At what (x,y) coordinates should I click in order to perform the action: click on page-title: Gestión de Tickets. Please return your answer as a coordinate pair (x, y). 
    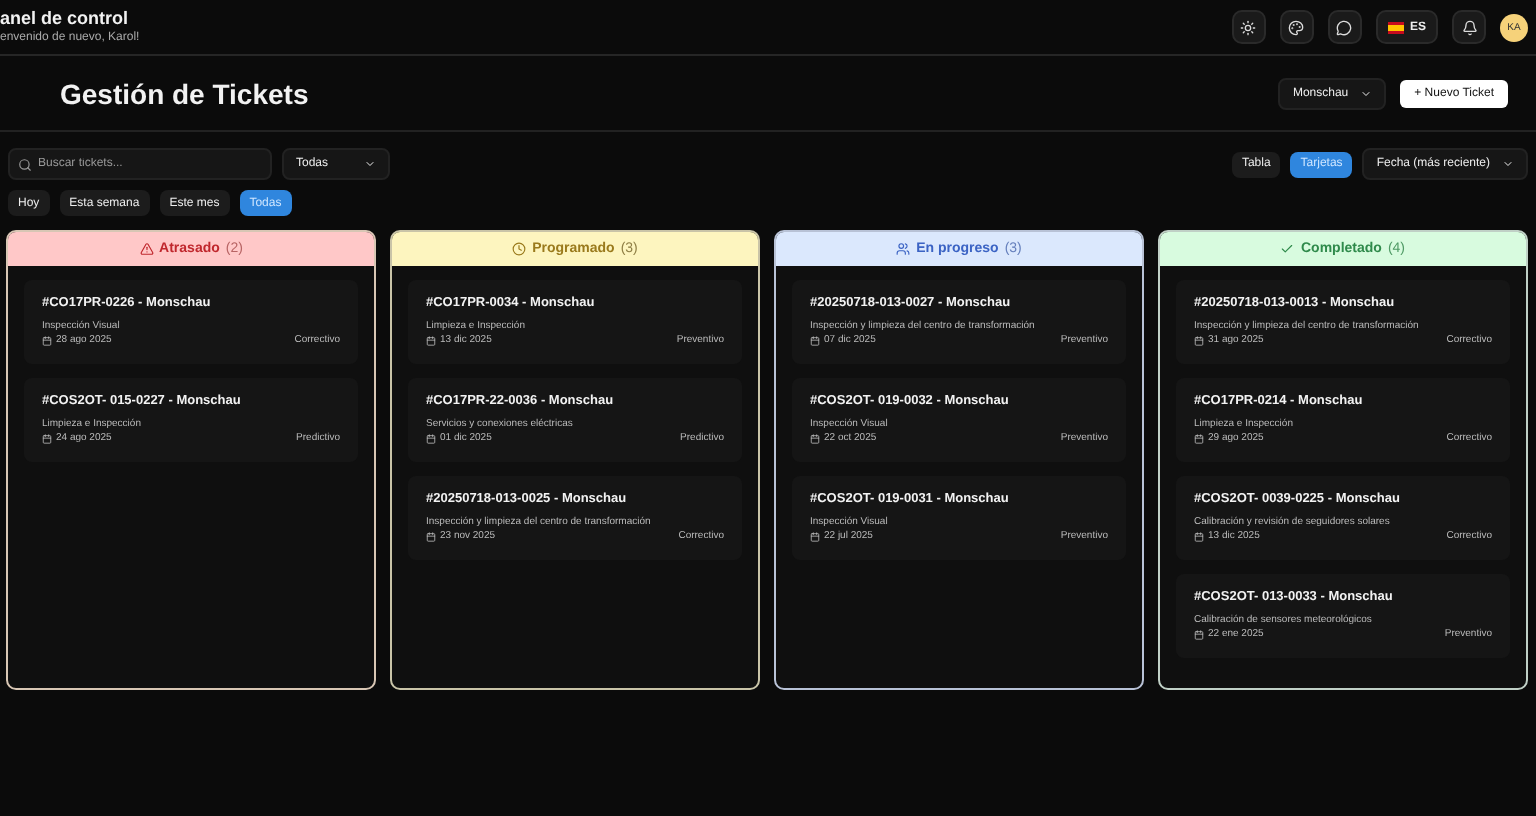
    Looking at the image, I should click on (184, 93).